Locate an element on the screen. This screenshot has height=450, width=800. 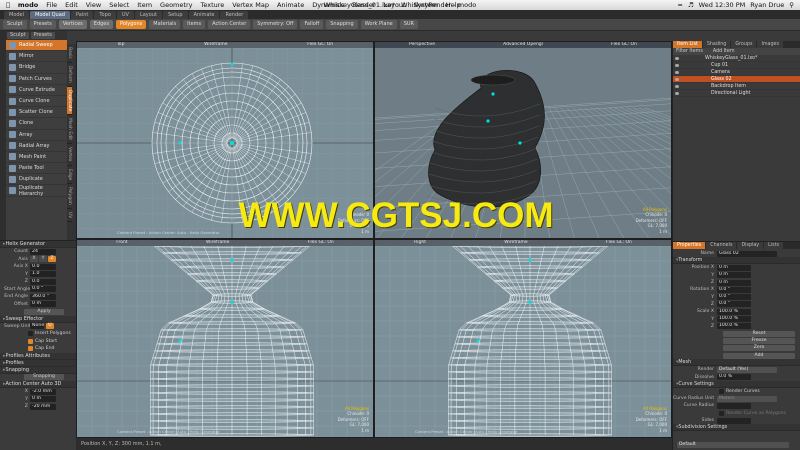
items-tab-groups: Groups is located at coordinates (744, 44).